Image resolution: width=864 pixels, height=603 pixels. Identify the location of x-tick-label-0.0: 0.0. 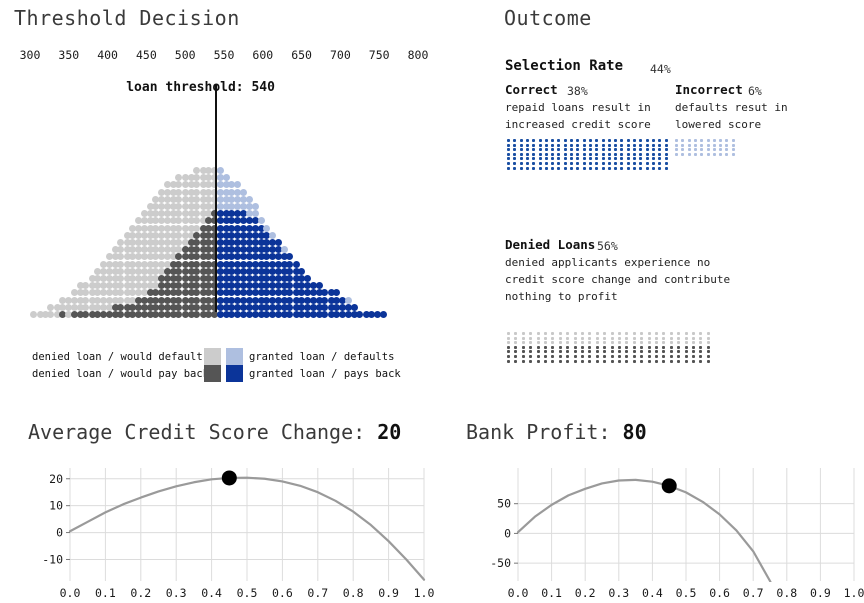
(70, 593).